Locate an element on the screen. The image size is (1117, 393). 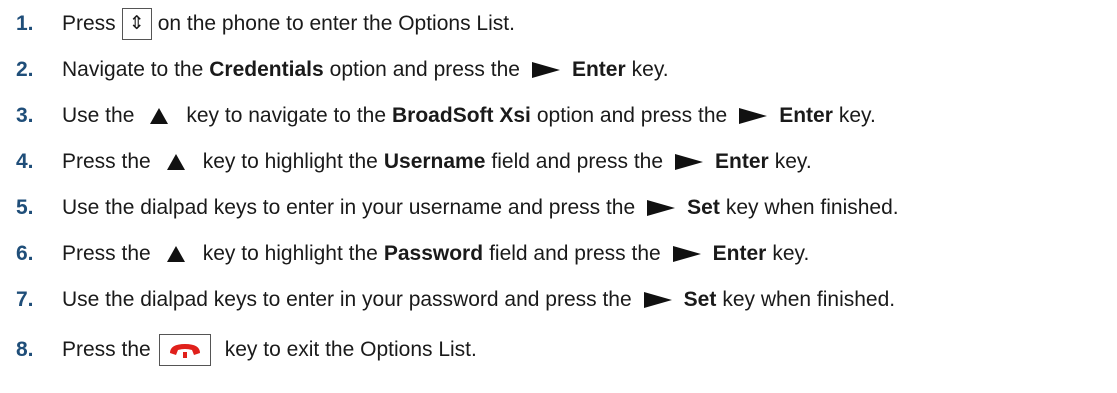
option-name: BroadSoft Xsi is located at coordinates (461, 115).